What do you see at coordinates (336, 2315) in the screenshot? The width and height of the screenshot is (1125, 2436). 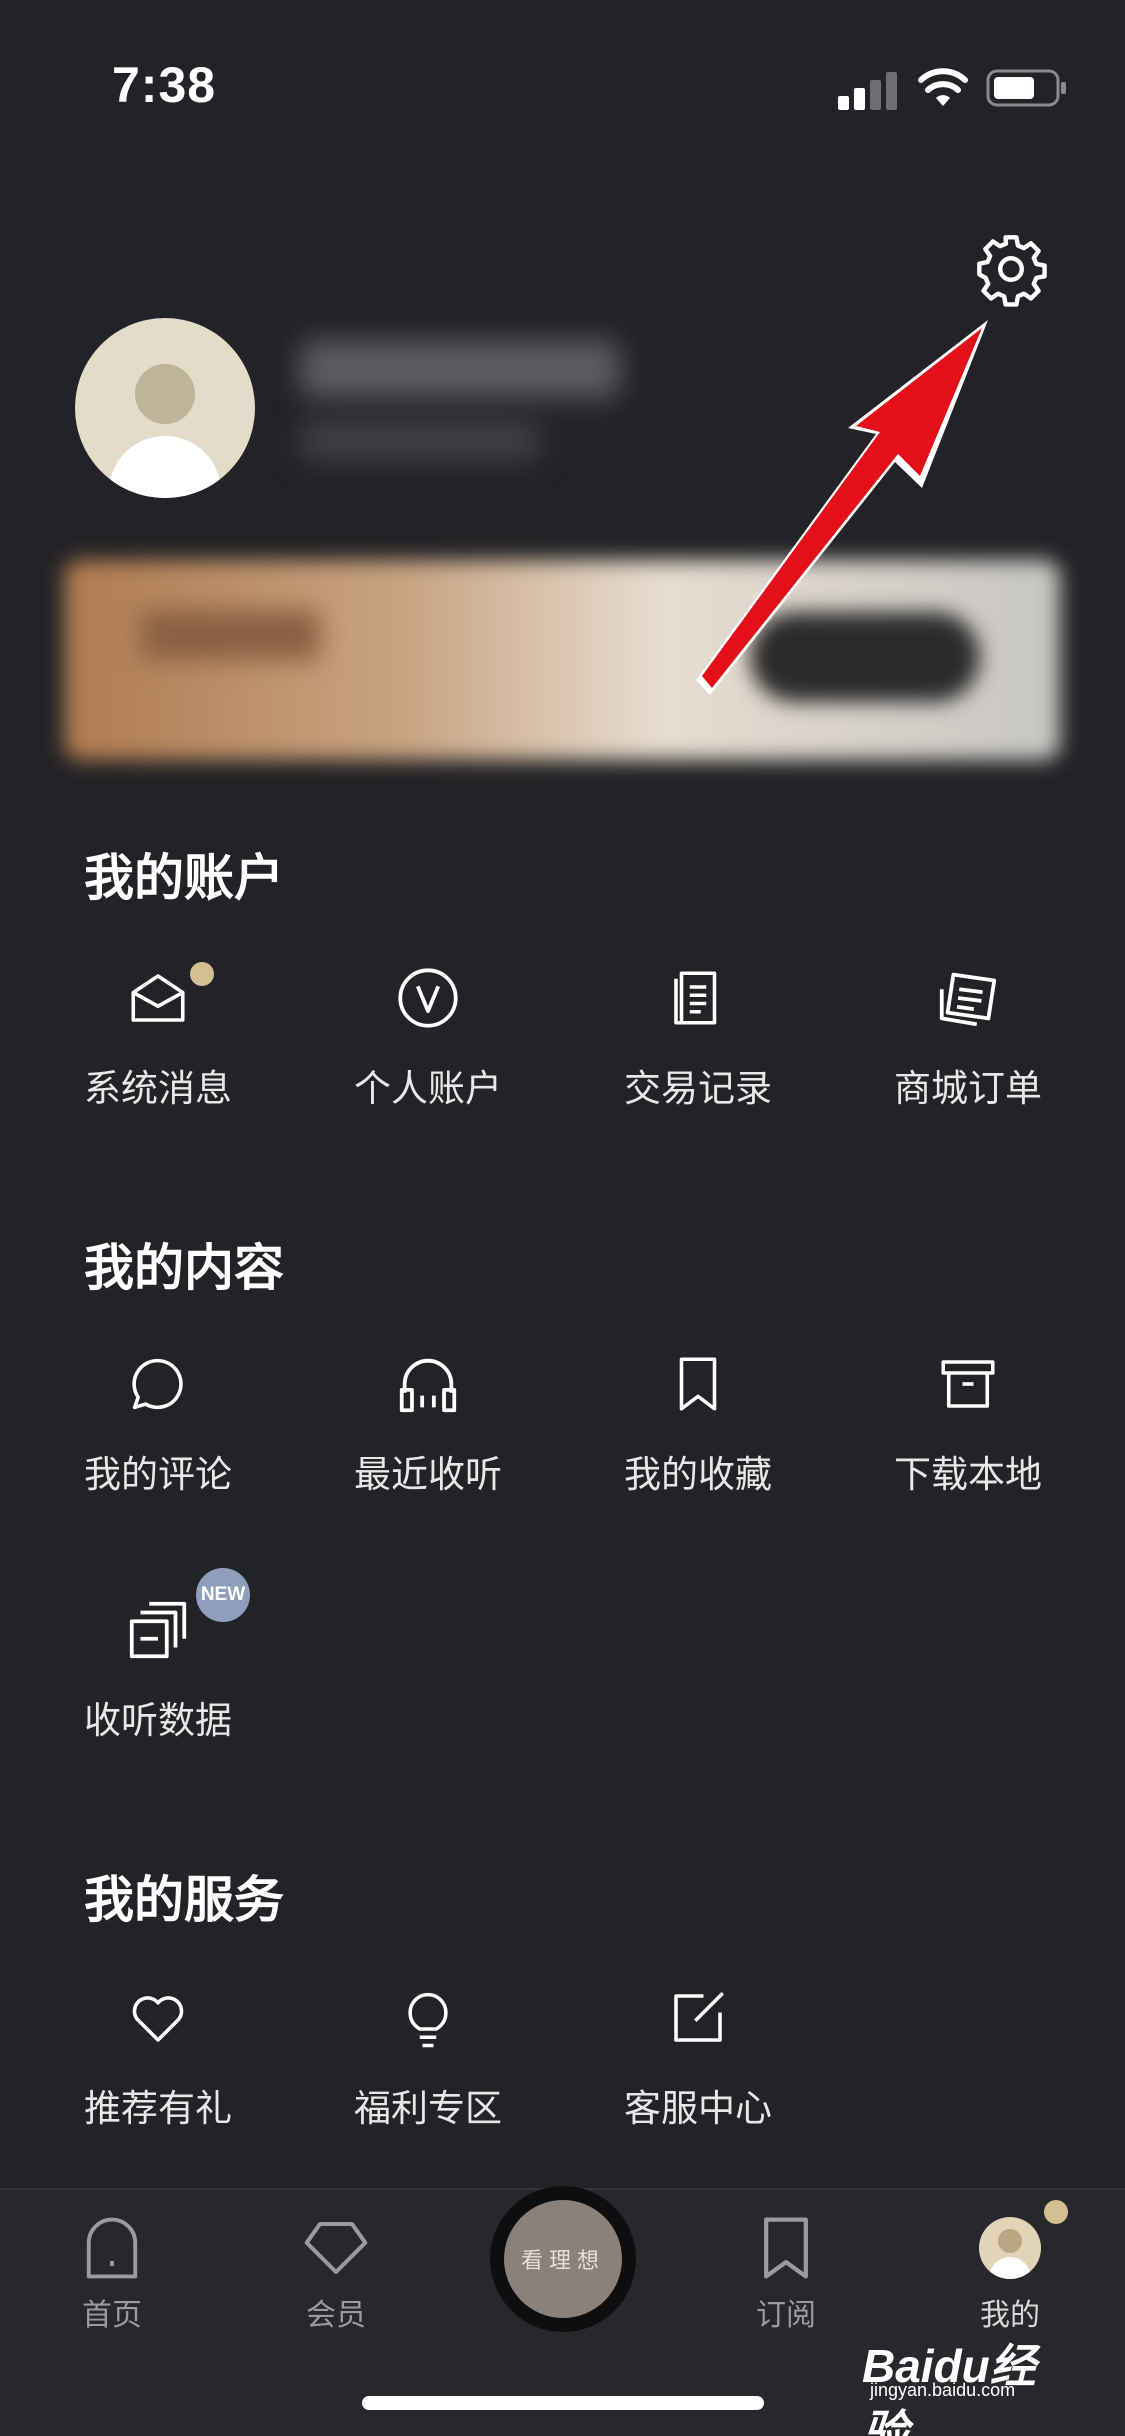 I see `tab-label: 会员` at bounding box center [336, 2315].